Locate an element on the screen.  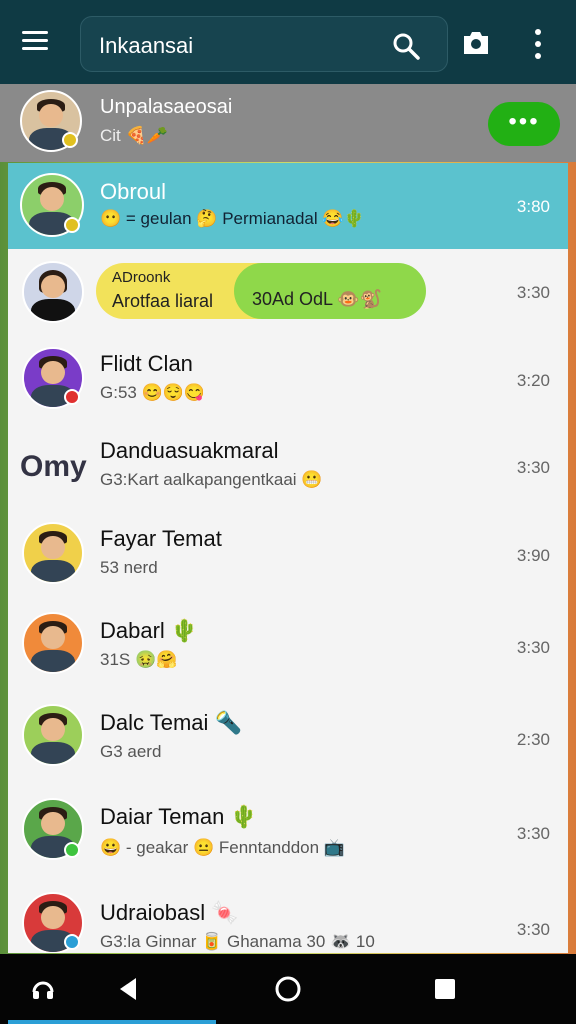
chat-row: Flidt Clan G:53 😊😌😋 3:20 is located at coordinates (288, 381).